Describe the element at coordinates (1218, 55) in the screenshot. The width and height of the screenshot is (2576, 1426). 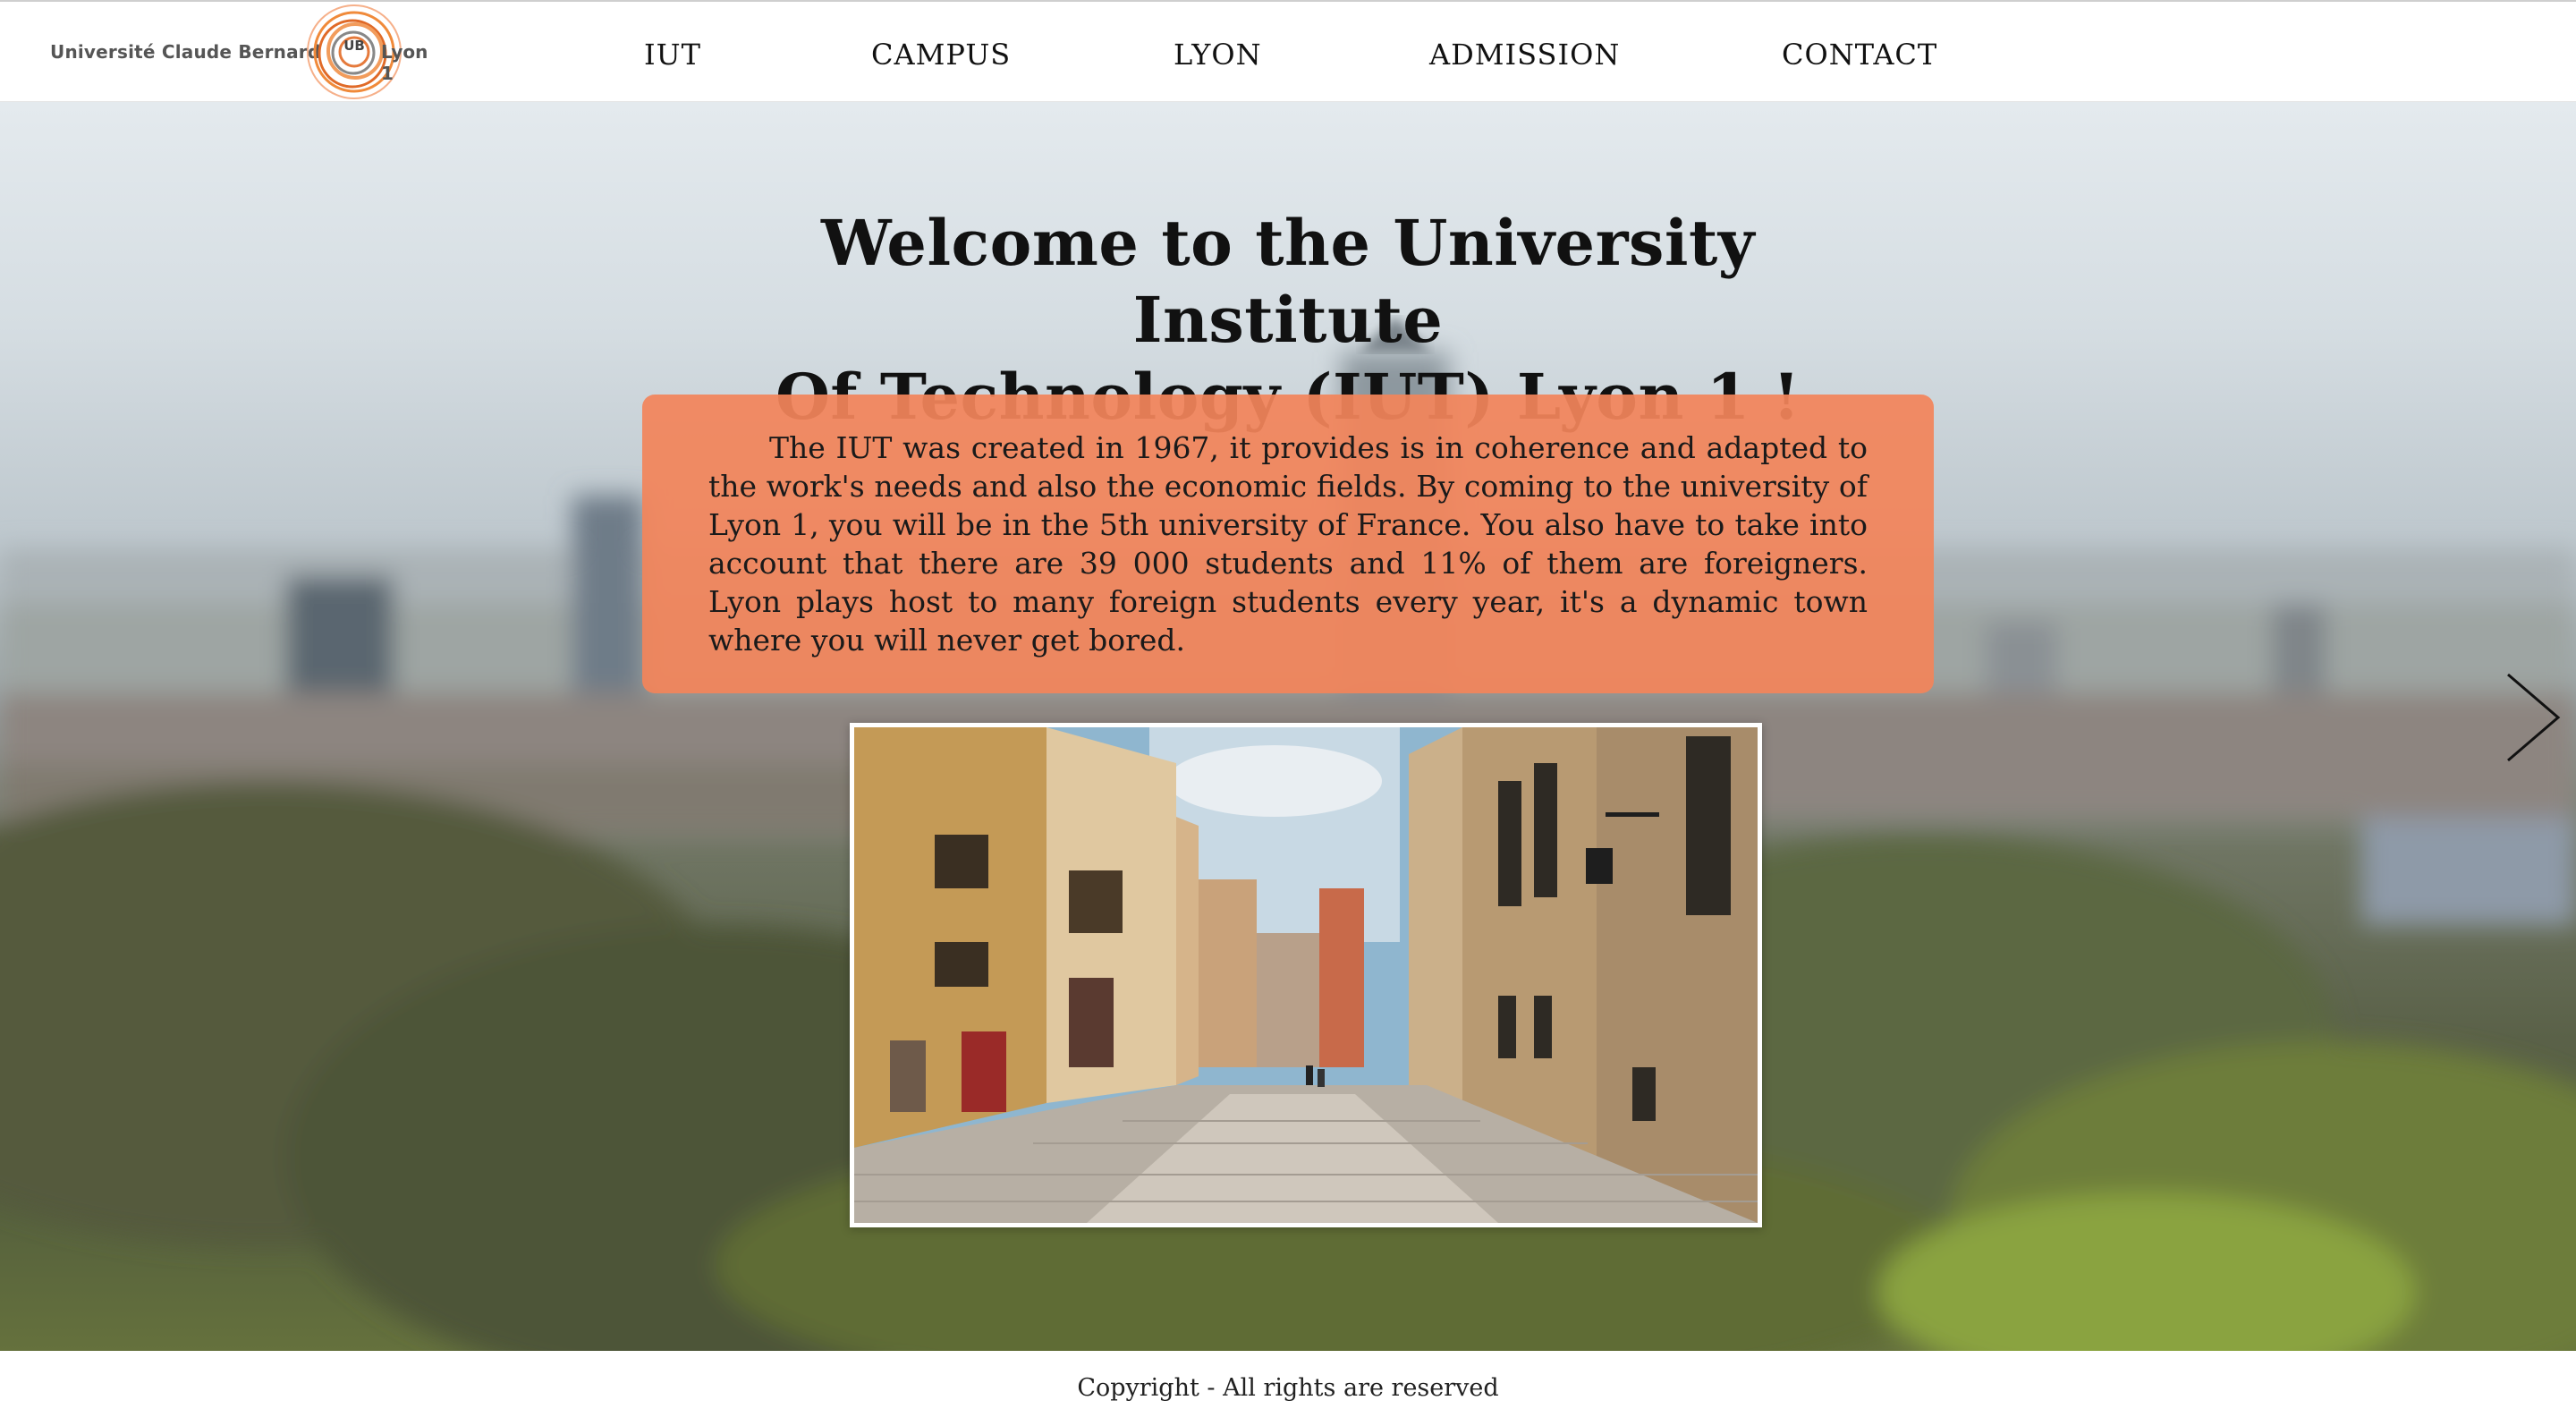
I see `nav-item-lyon: LYON` at that location.